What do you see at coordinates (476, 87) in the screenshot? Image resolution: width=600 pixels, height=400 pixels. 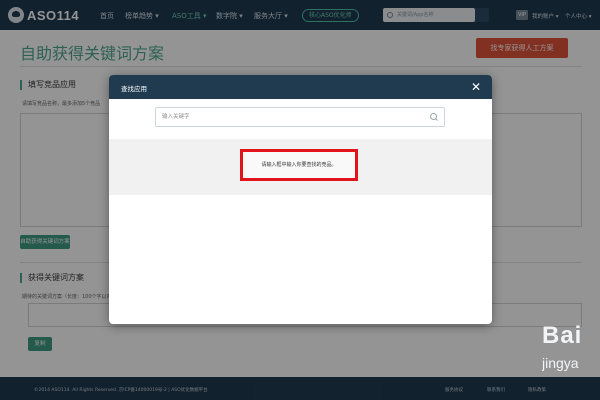 I see `close-icon: ✕` at bounding box center [476, 87].